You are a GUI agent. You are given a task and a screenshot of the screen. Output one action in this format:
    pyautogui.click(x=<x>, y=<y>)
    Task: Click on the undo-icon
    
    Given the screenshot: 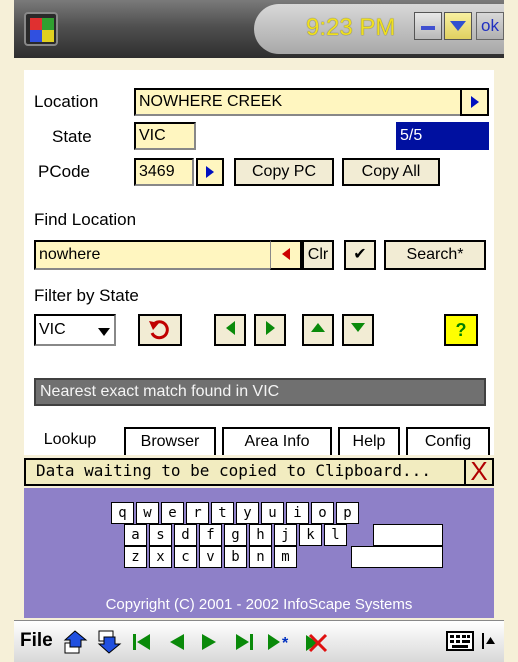 What is the action you would take?
    pyautogui.click(x=159, y=330)
    